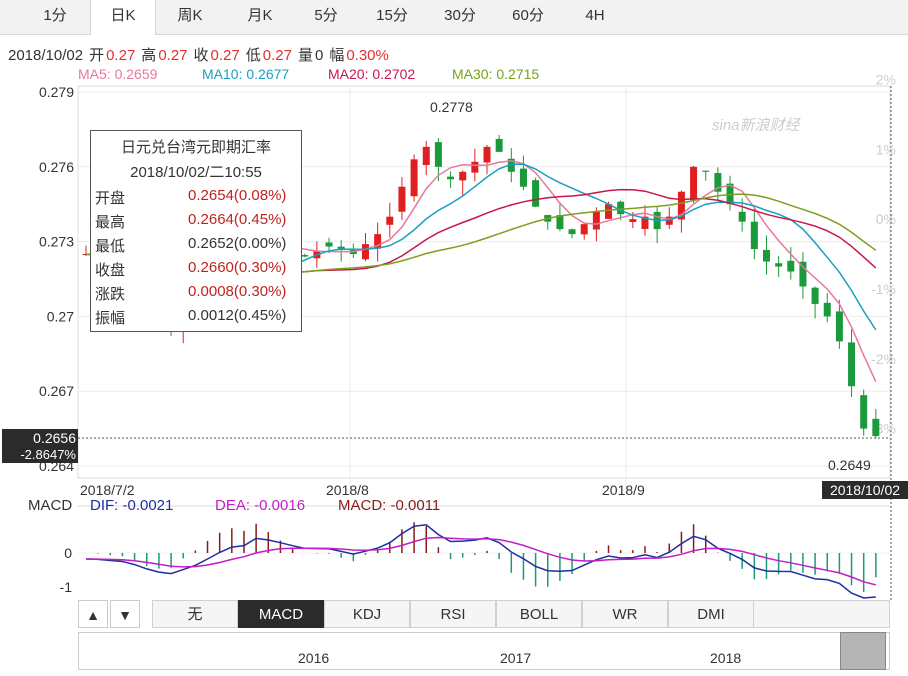  Describe the element at coordinates (196, 172) in the screenshot. I see `tooltip-datetime: 2018/10/02/二10:55` at that location.